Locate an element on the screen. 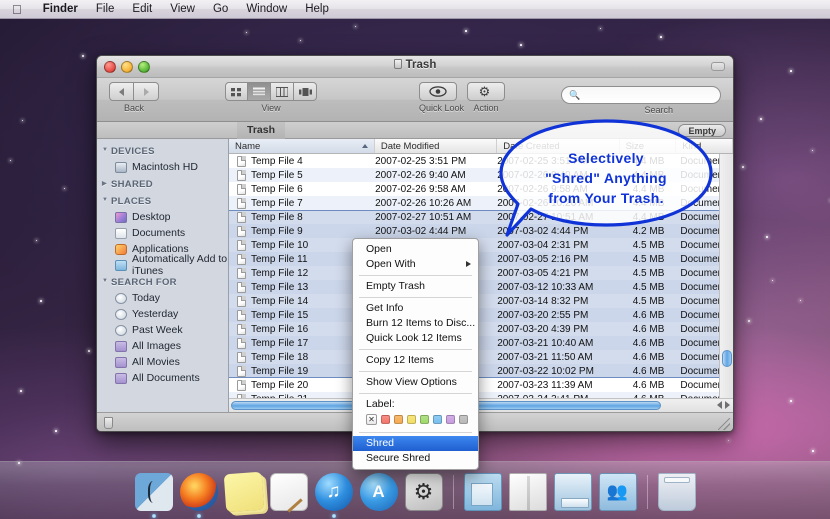 The width and height of the screenshot is (830, 519). vertical-scrollbar is located at coordinates (726, 283).